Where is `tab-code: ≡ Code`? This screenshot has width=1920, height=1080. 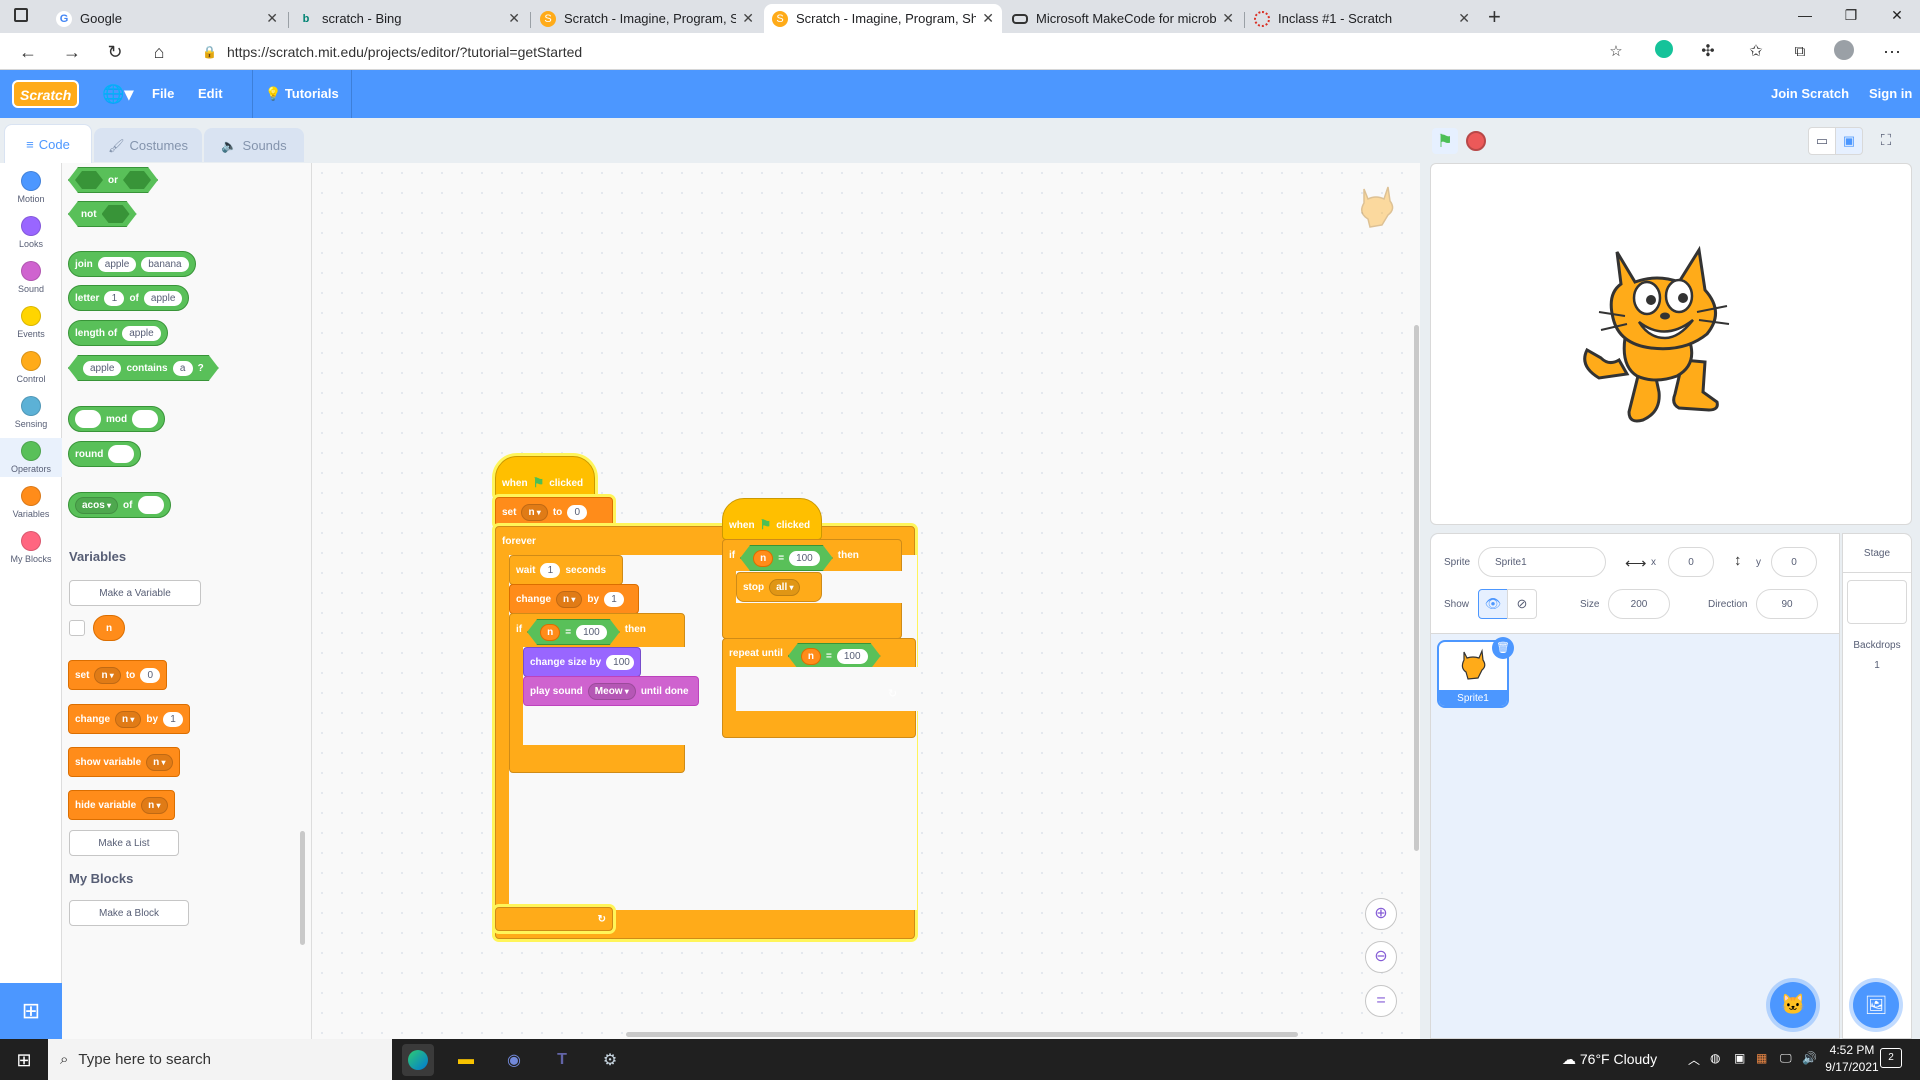 tab-code: ≡ Code is located at coordinates (48, 143).